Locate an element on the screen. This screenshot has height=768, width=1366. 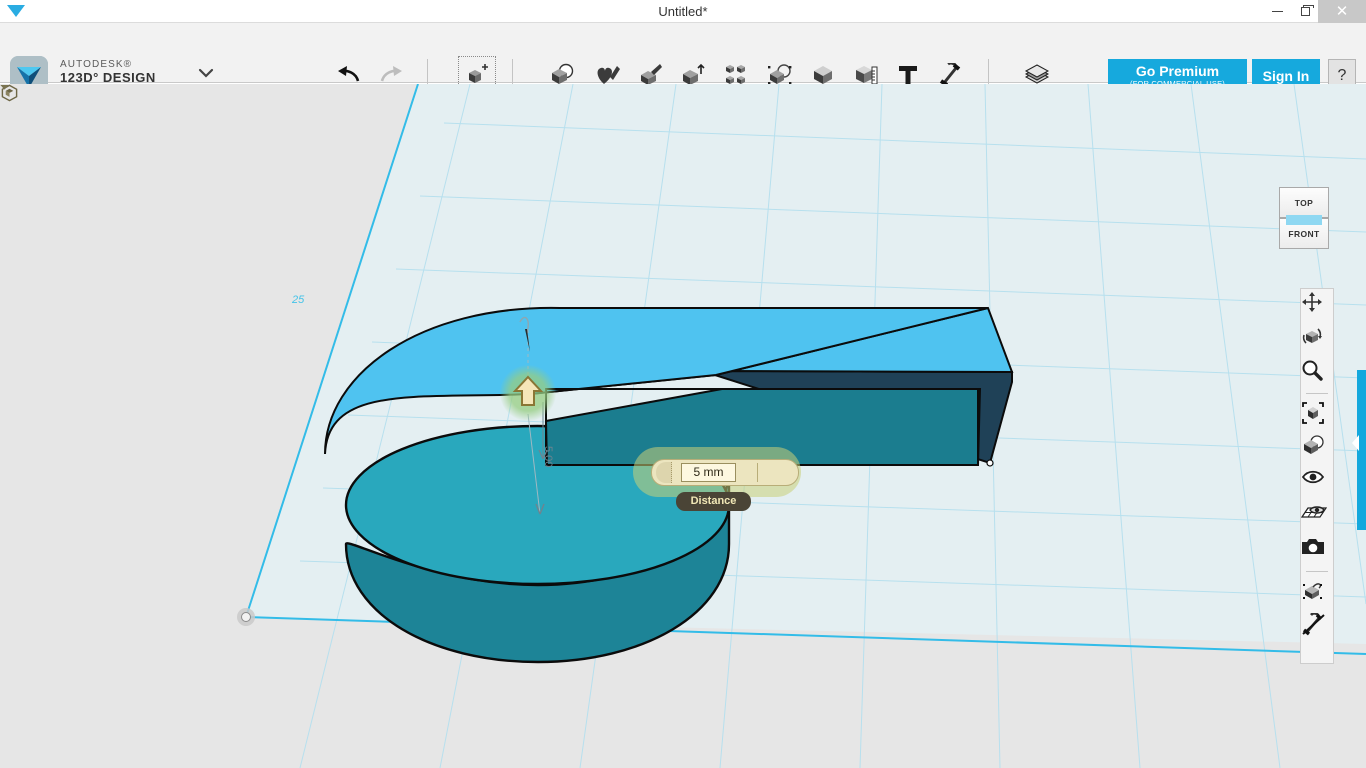
cube-sphere-shade-icon is located at coordinates (1314, 444).